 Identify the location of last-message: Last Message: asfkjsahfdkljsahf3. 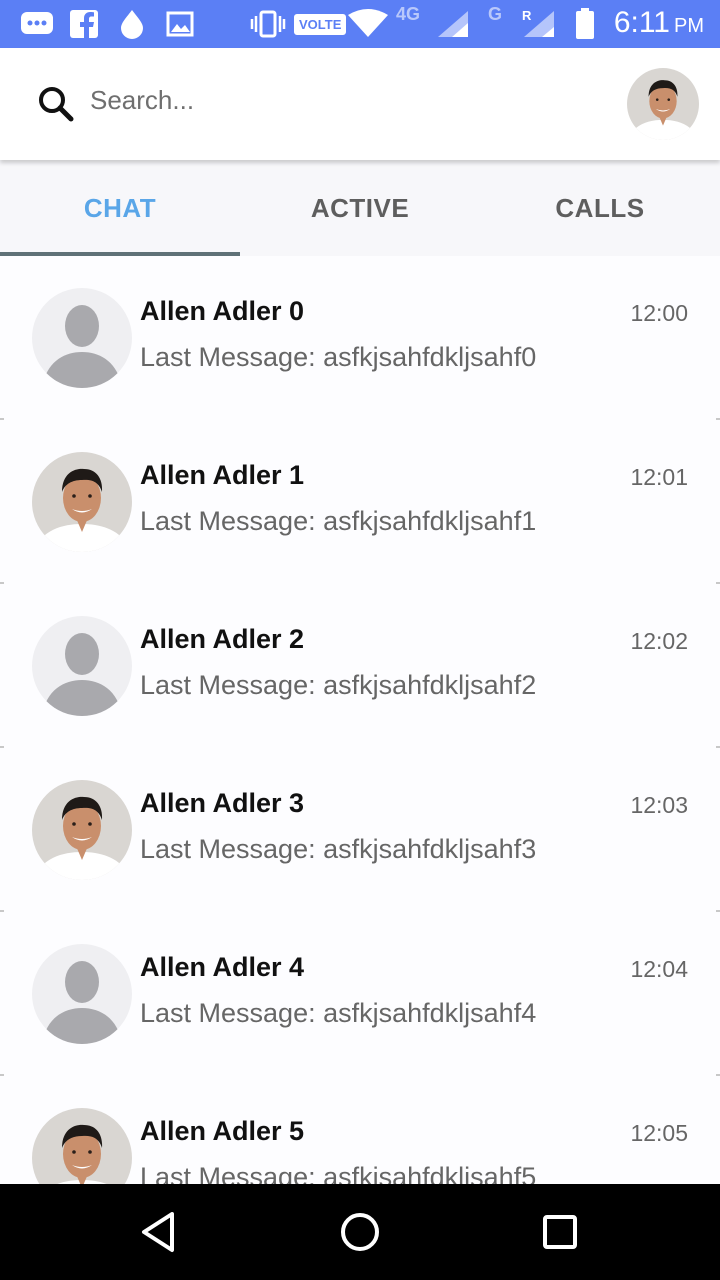
(338, 849).